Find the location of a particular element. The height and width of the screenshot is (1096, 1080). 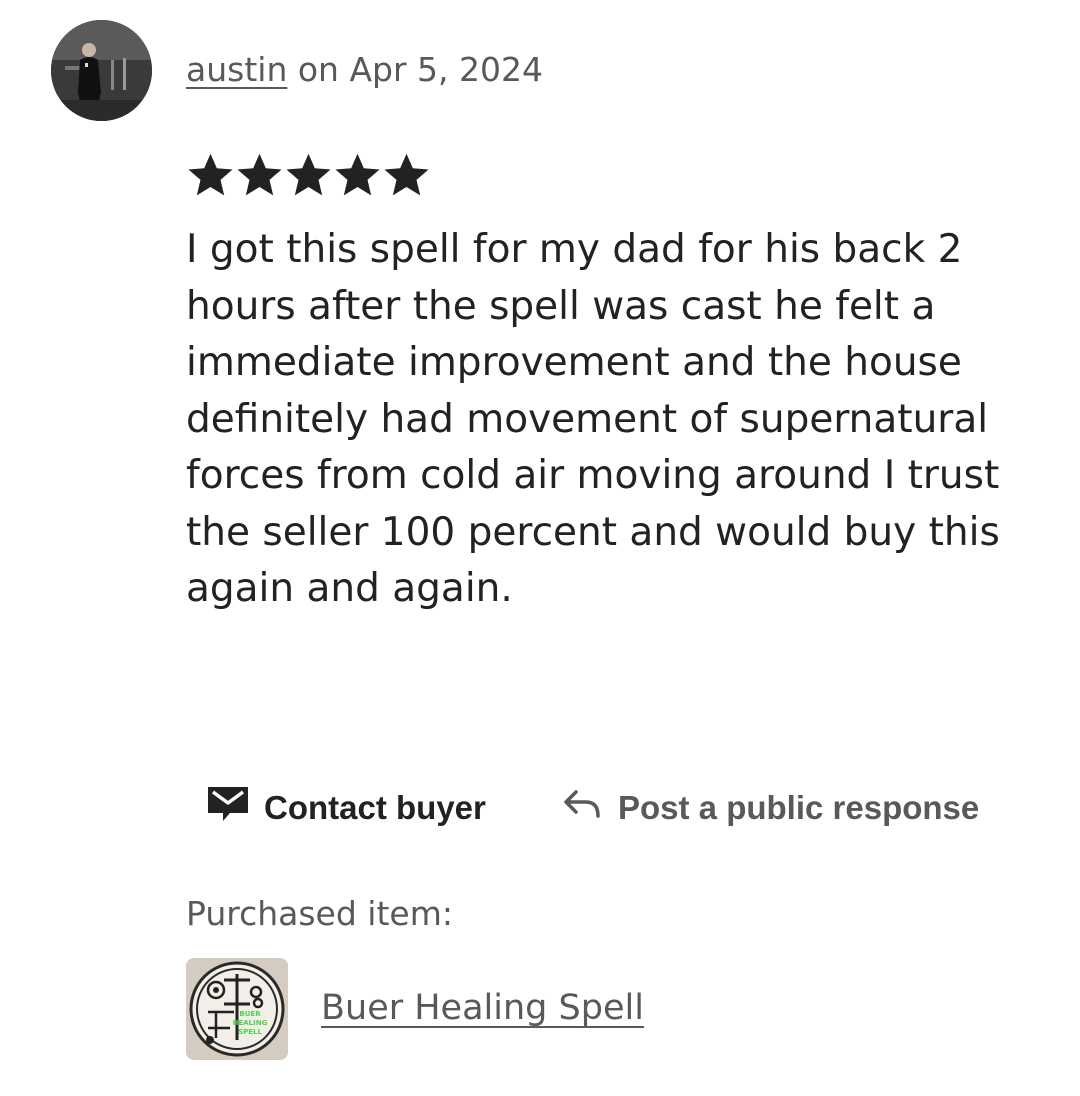

date-prefix: on is located at coordinates (318, 69).